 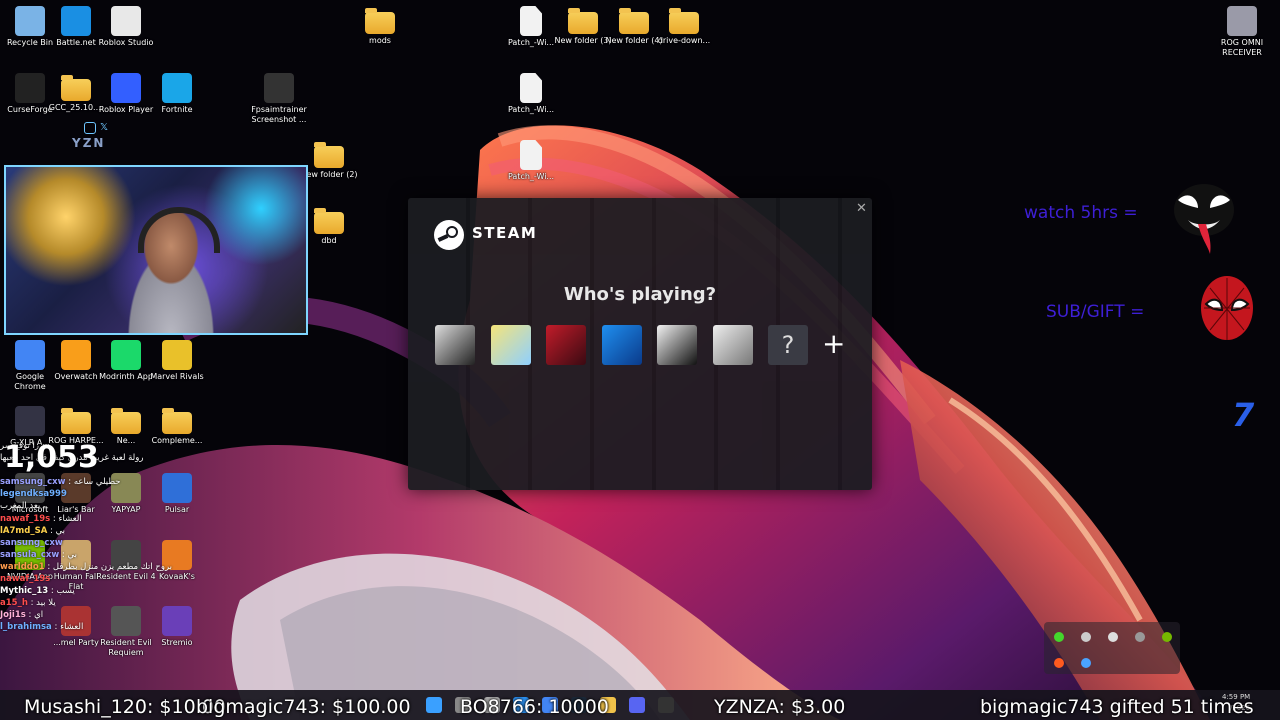 What do you see at coordinates (329, 240) in the screenshot?
I see `desktop-icon-label: dbd` at bounding box center [329, 240].